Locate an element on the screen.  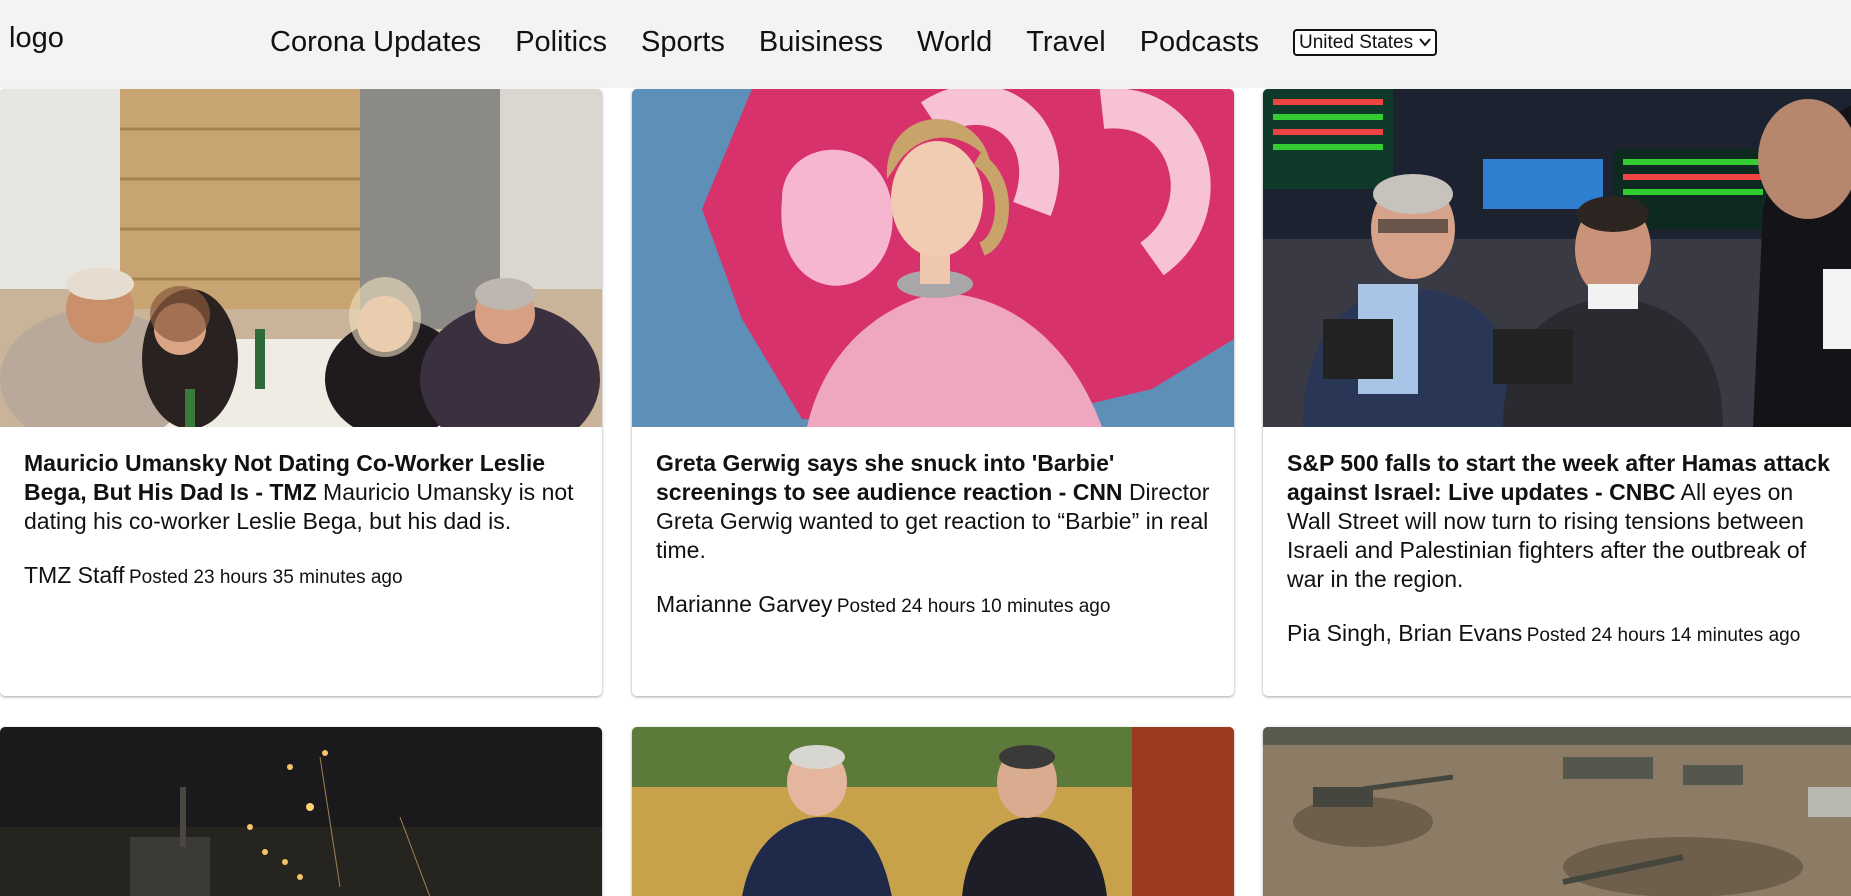
article-meta: TMZ Staff Posted 23 hours 35 minutes ago is located at coordinates (301, 575).